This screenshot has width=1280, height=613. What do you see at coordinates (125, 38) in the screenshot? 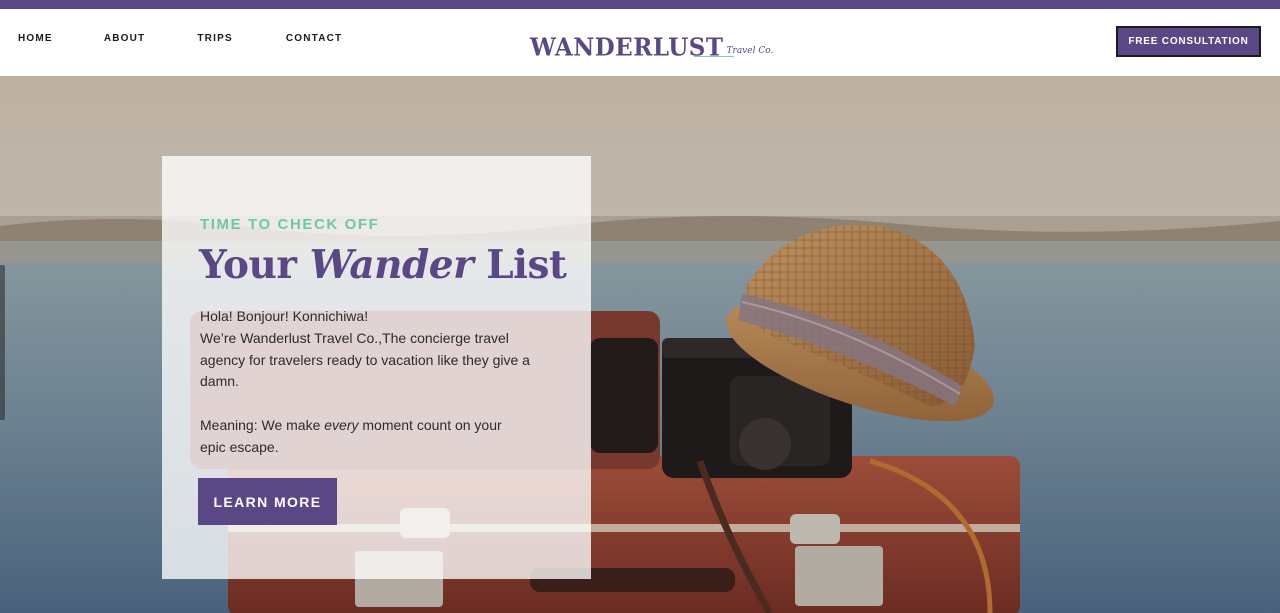
I see `nav-about: ABOUT` at bounding box center [125, 38].